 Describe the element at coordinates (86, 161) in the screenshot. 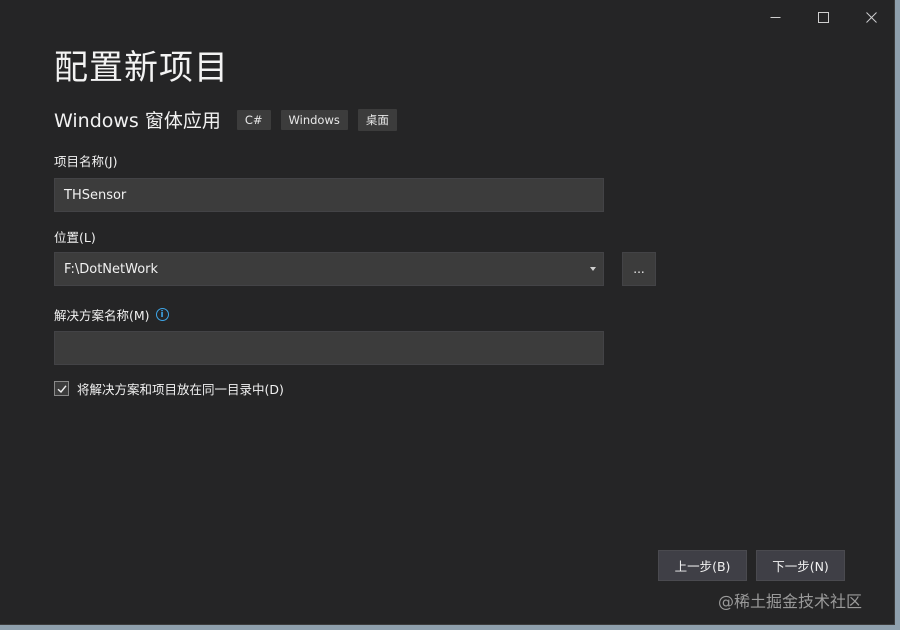

I see `project-name-label: 项目名称(J)` at that location.